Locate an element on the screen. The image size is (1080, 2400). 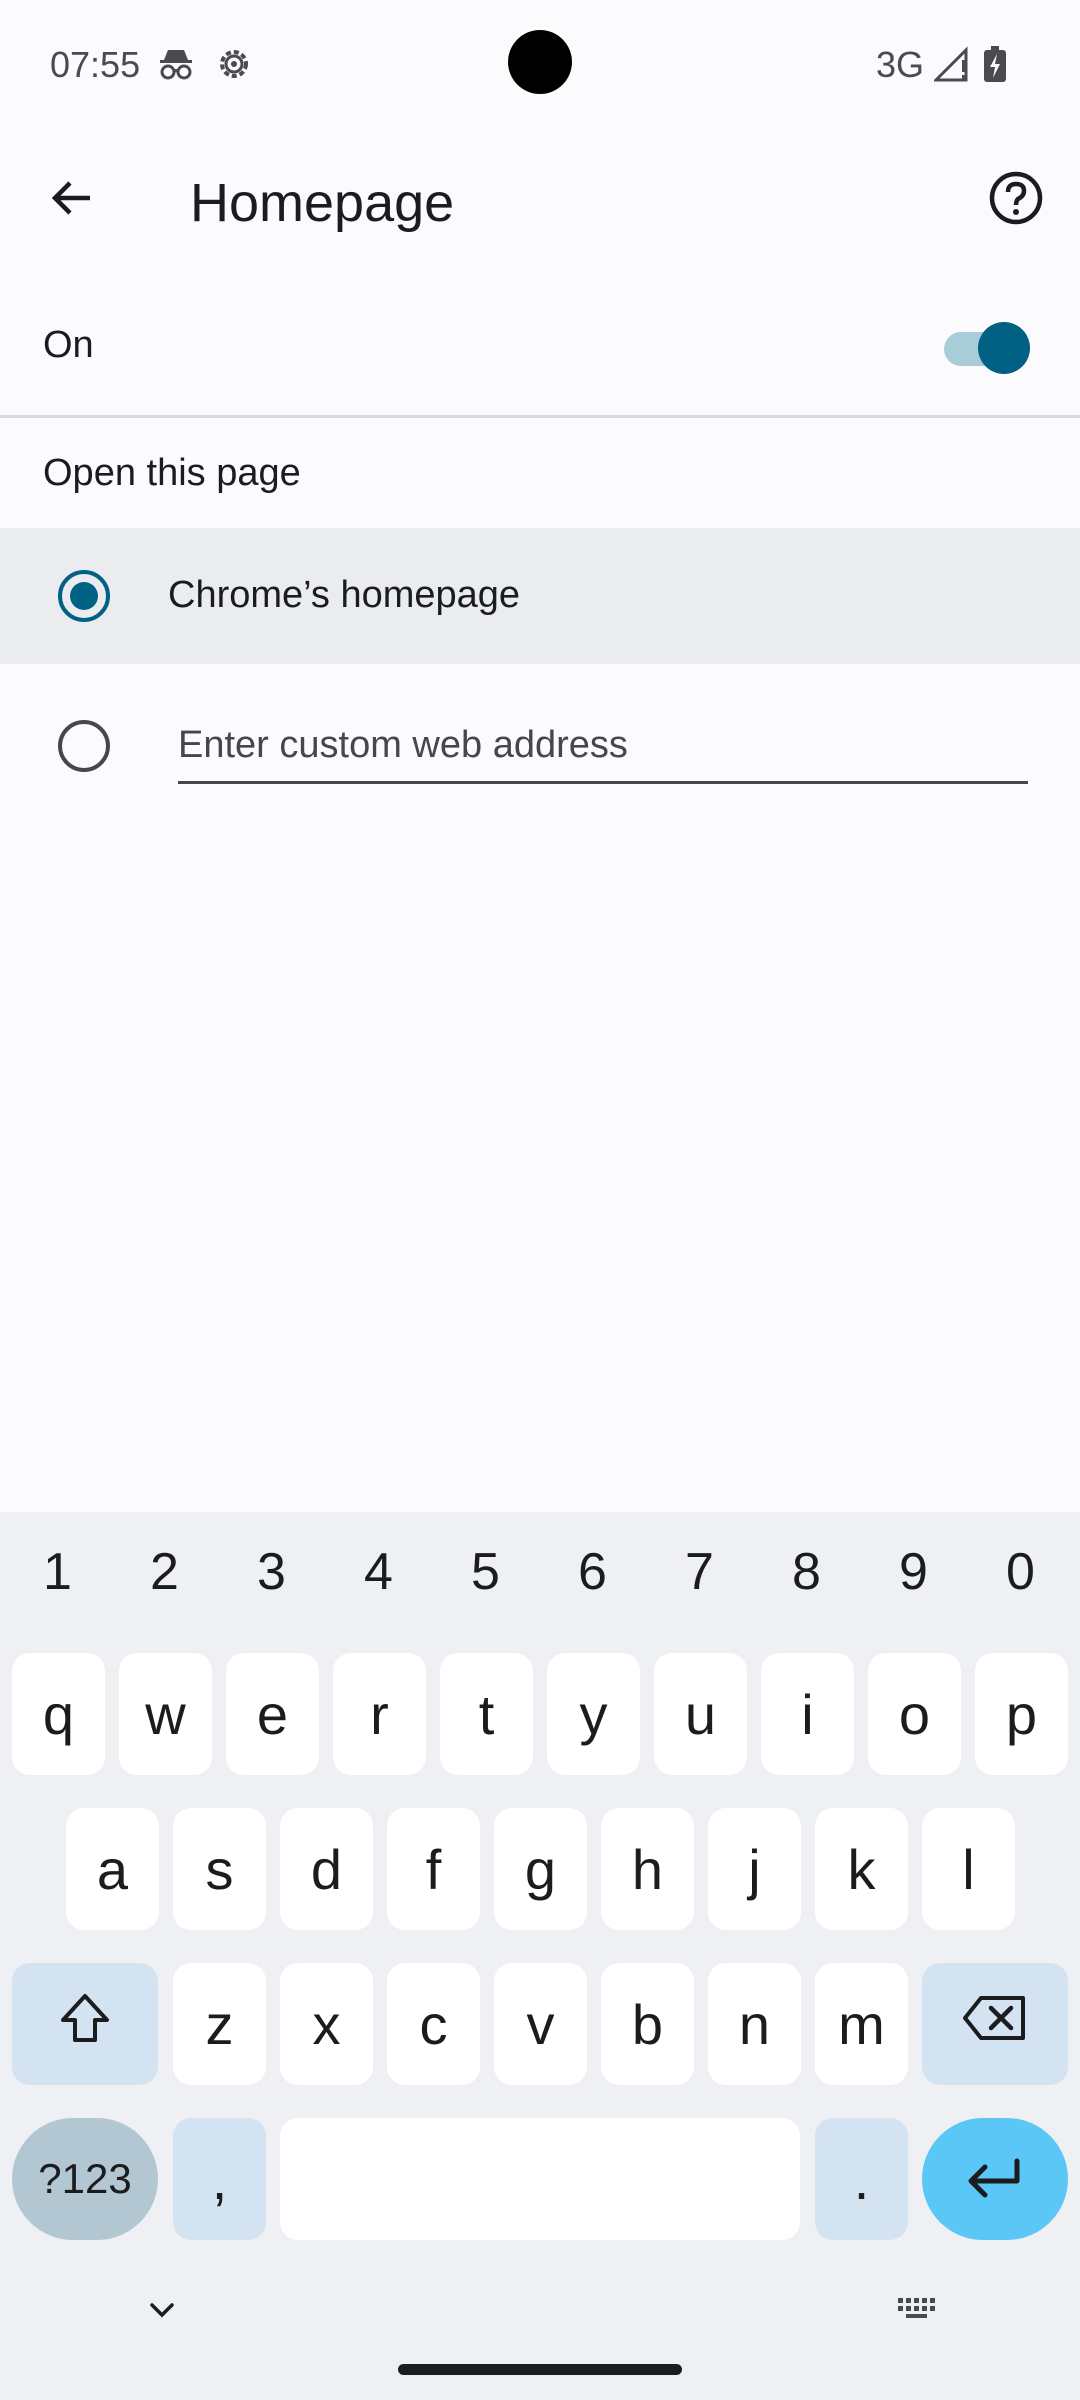
back-button is located at coordinates (72, 200).